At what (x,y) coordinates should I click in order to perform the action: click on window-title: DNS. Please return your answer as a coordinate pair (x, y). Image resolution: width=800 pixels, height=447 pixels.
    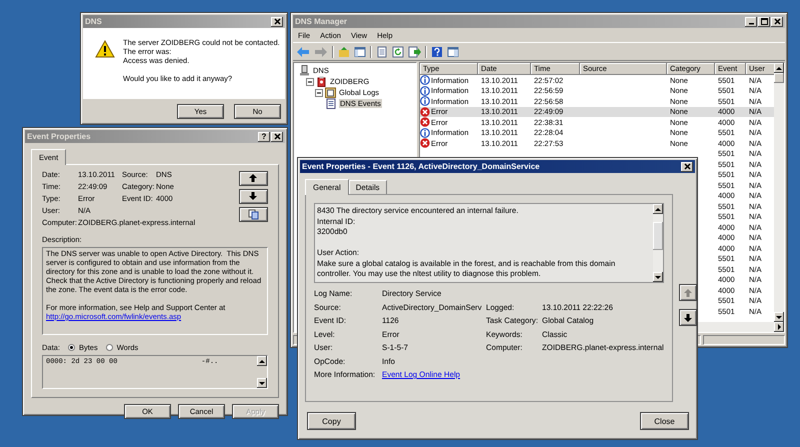
    Looking at the image, I should click on (94, 21).